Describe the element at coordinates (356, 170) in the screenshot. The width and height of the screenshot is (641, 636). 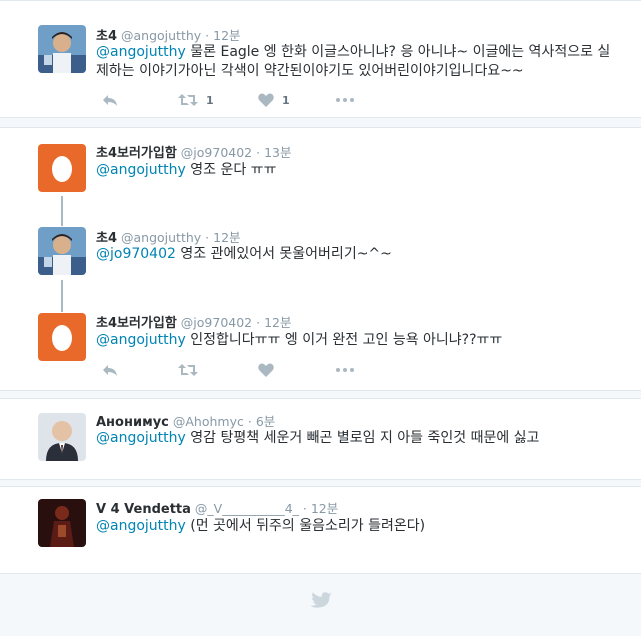
I see `tweet-text: @angojutthy 영조 운다 ㅠㅠ` at that location.